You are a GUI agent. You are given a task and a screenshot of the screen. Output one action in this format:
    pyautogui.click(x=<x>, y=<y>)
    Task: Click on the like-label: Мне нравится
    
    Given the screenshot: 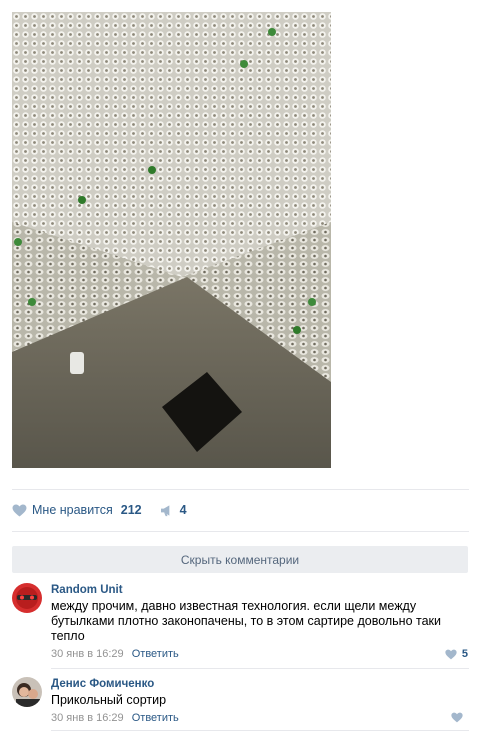 What is the action you would take?
    pyautogui.click(x=72, y=510)
    